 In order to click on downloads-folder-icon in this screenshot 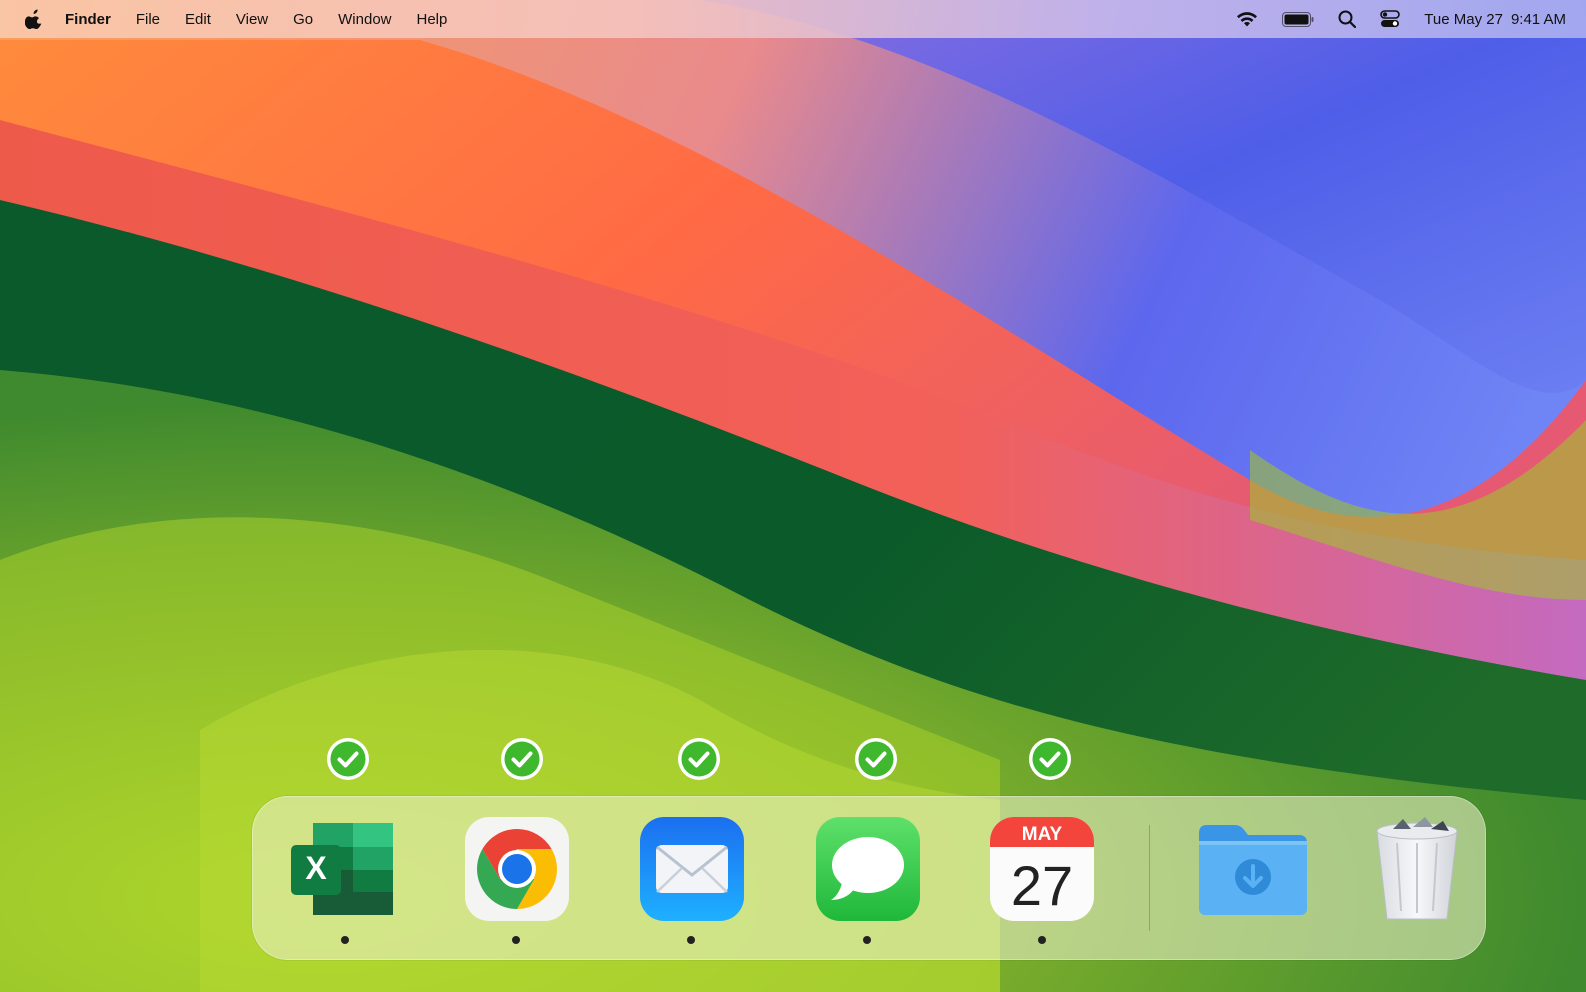, I will do `click(1253, 870)`.